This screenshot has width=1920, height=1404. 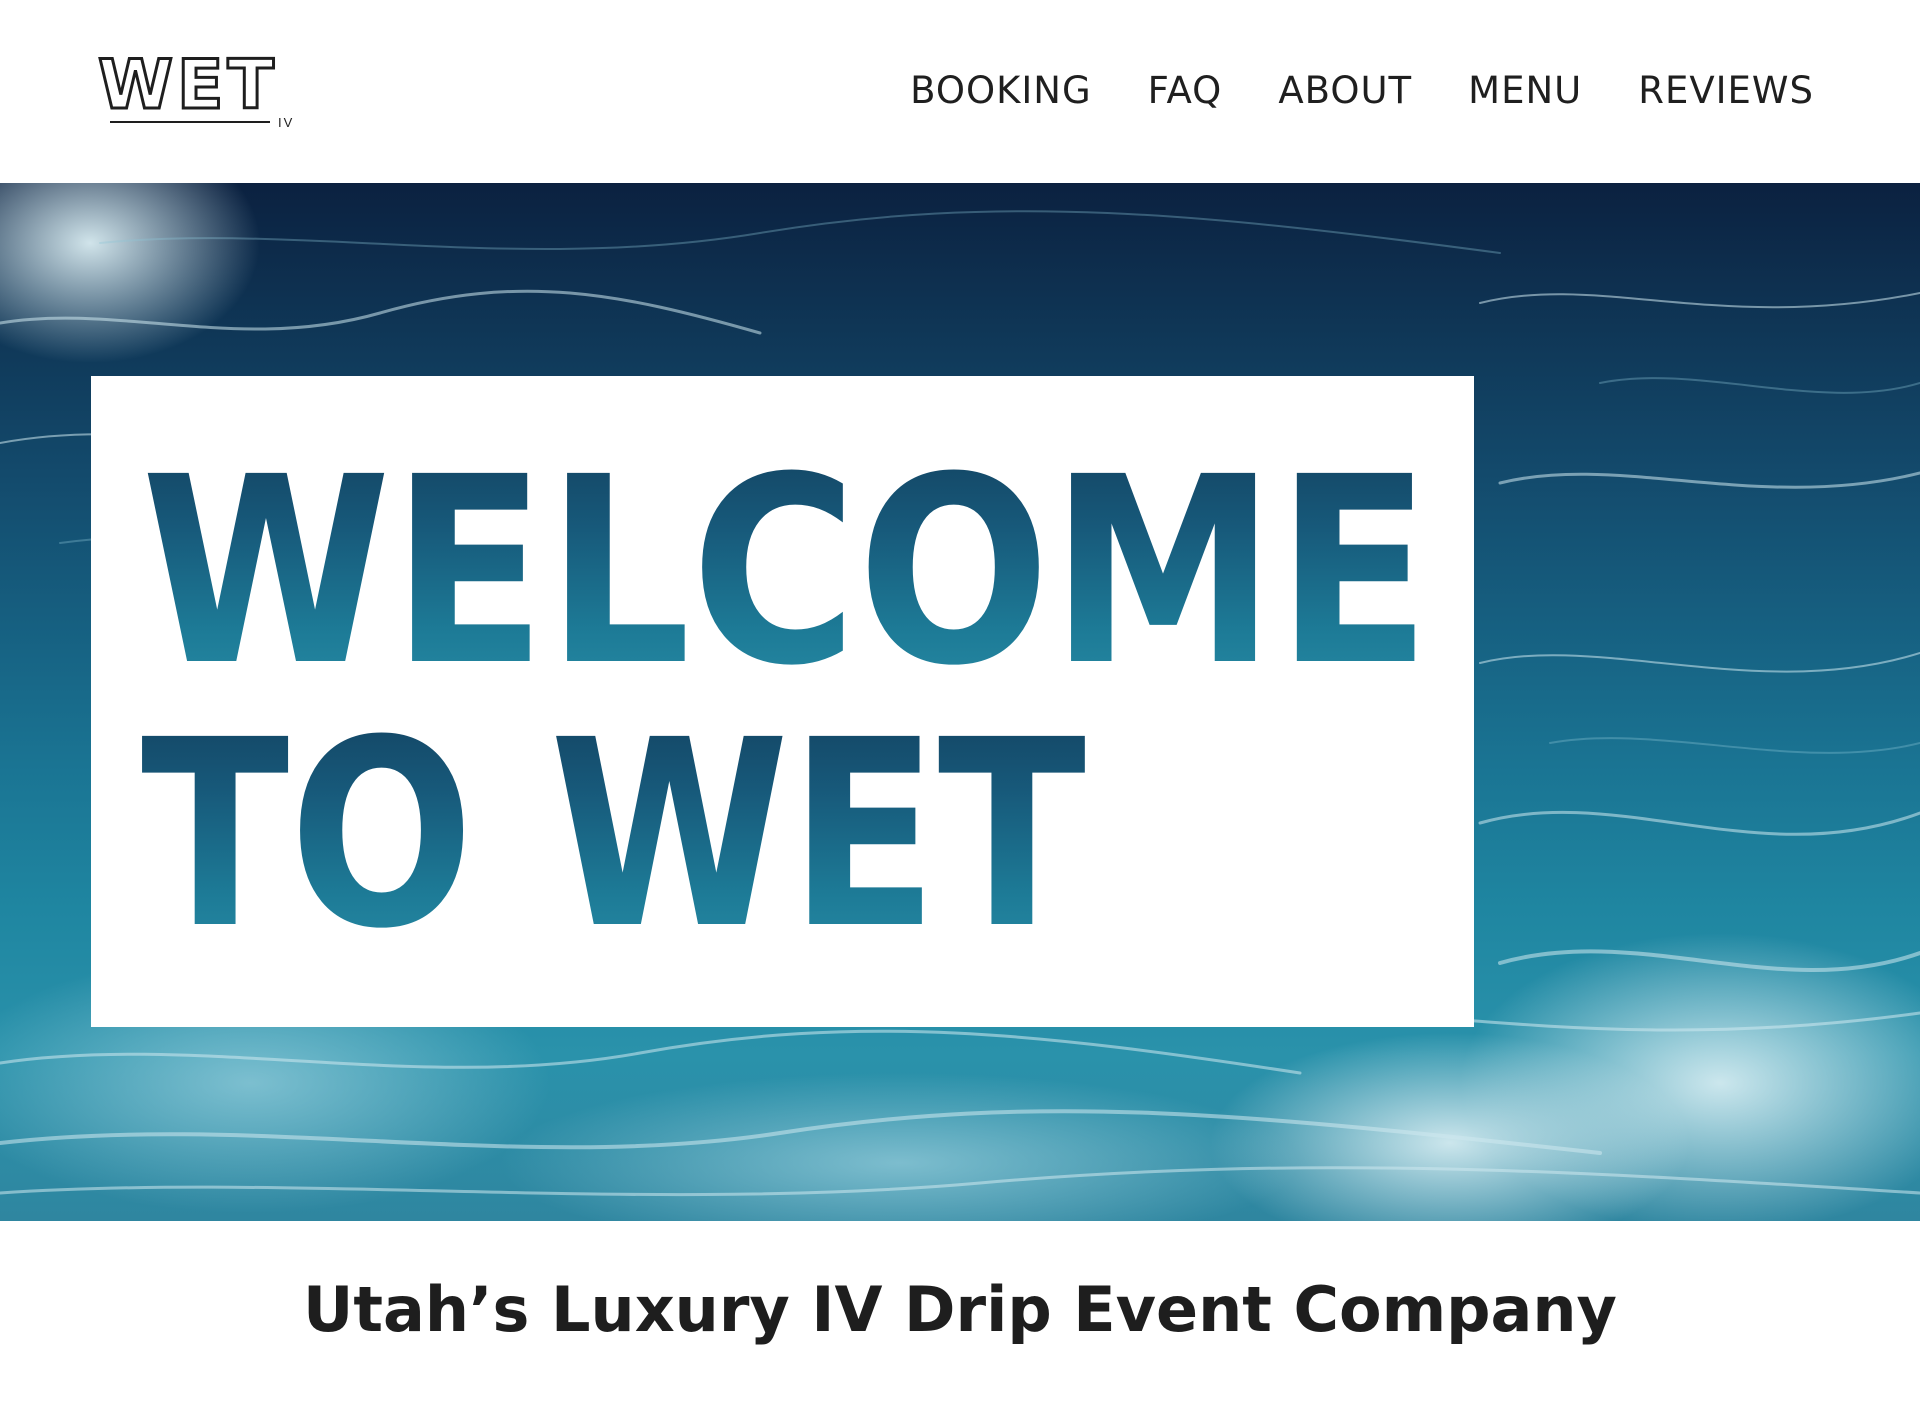 I want to click on nav-faq: FAQ, so click(x=1185, y=90).